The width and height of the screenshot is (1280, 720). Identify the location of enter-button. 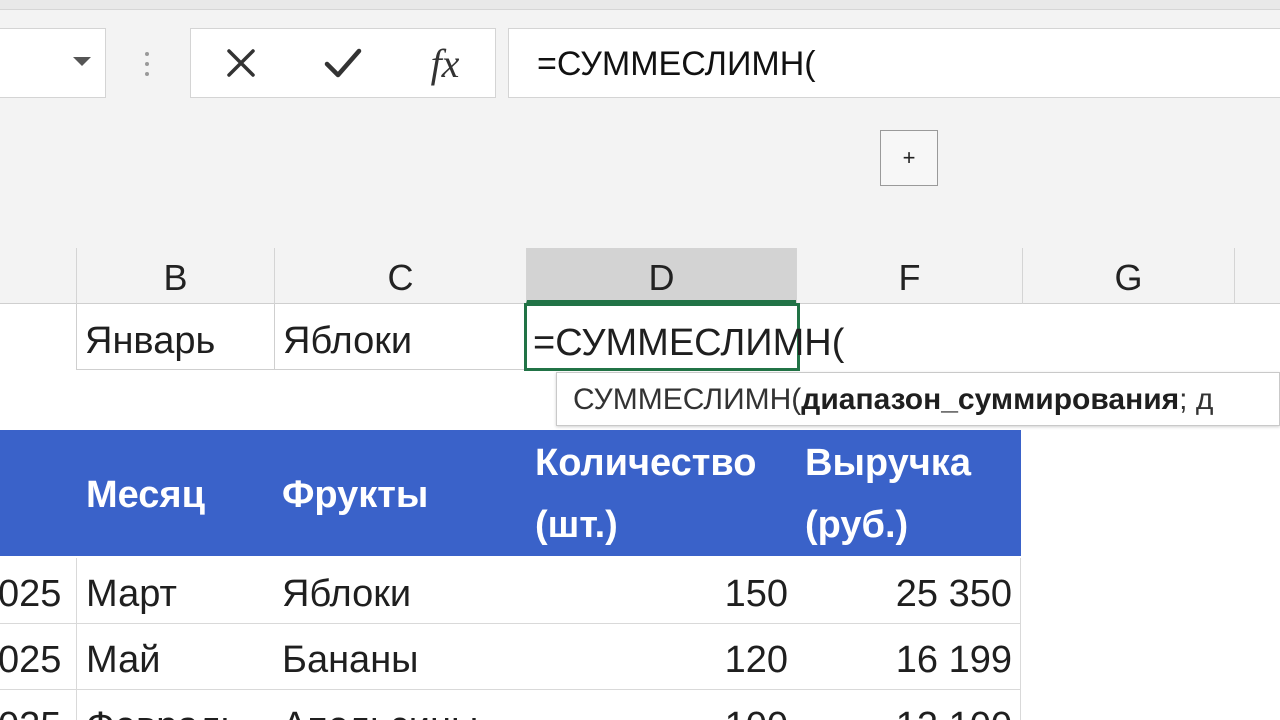
(343, 63).